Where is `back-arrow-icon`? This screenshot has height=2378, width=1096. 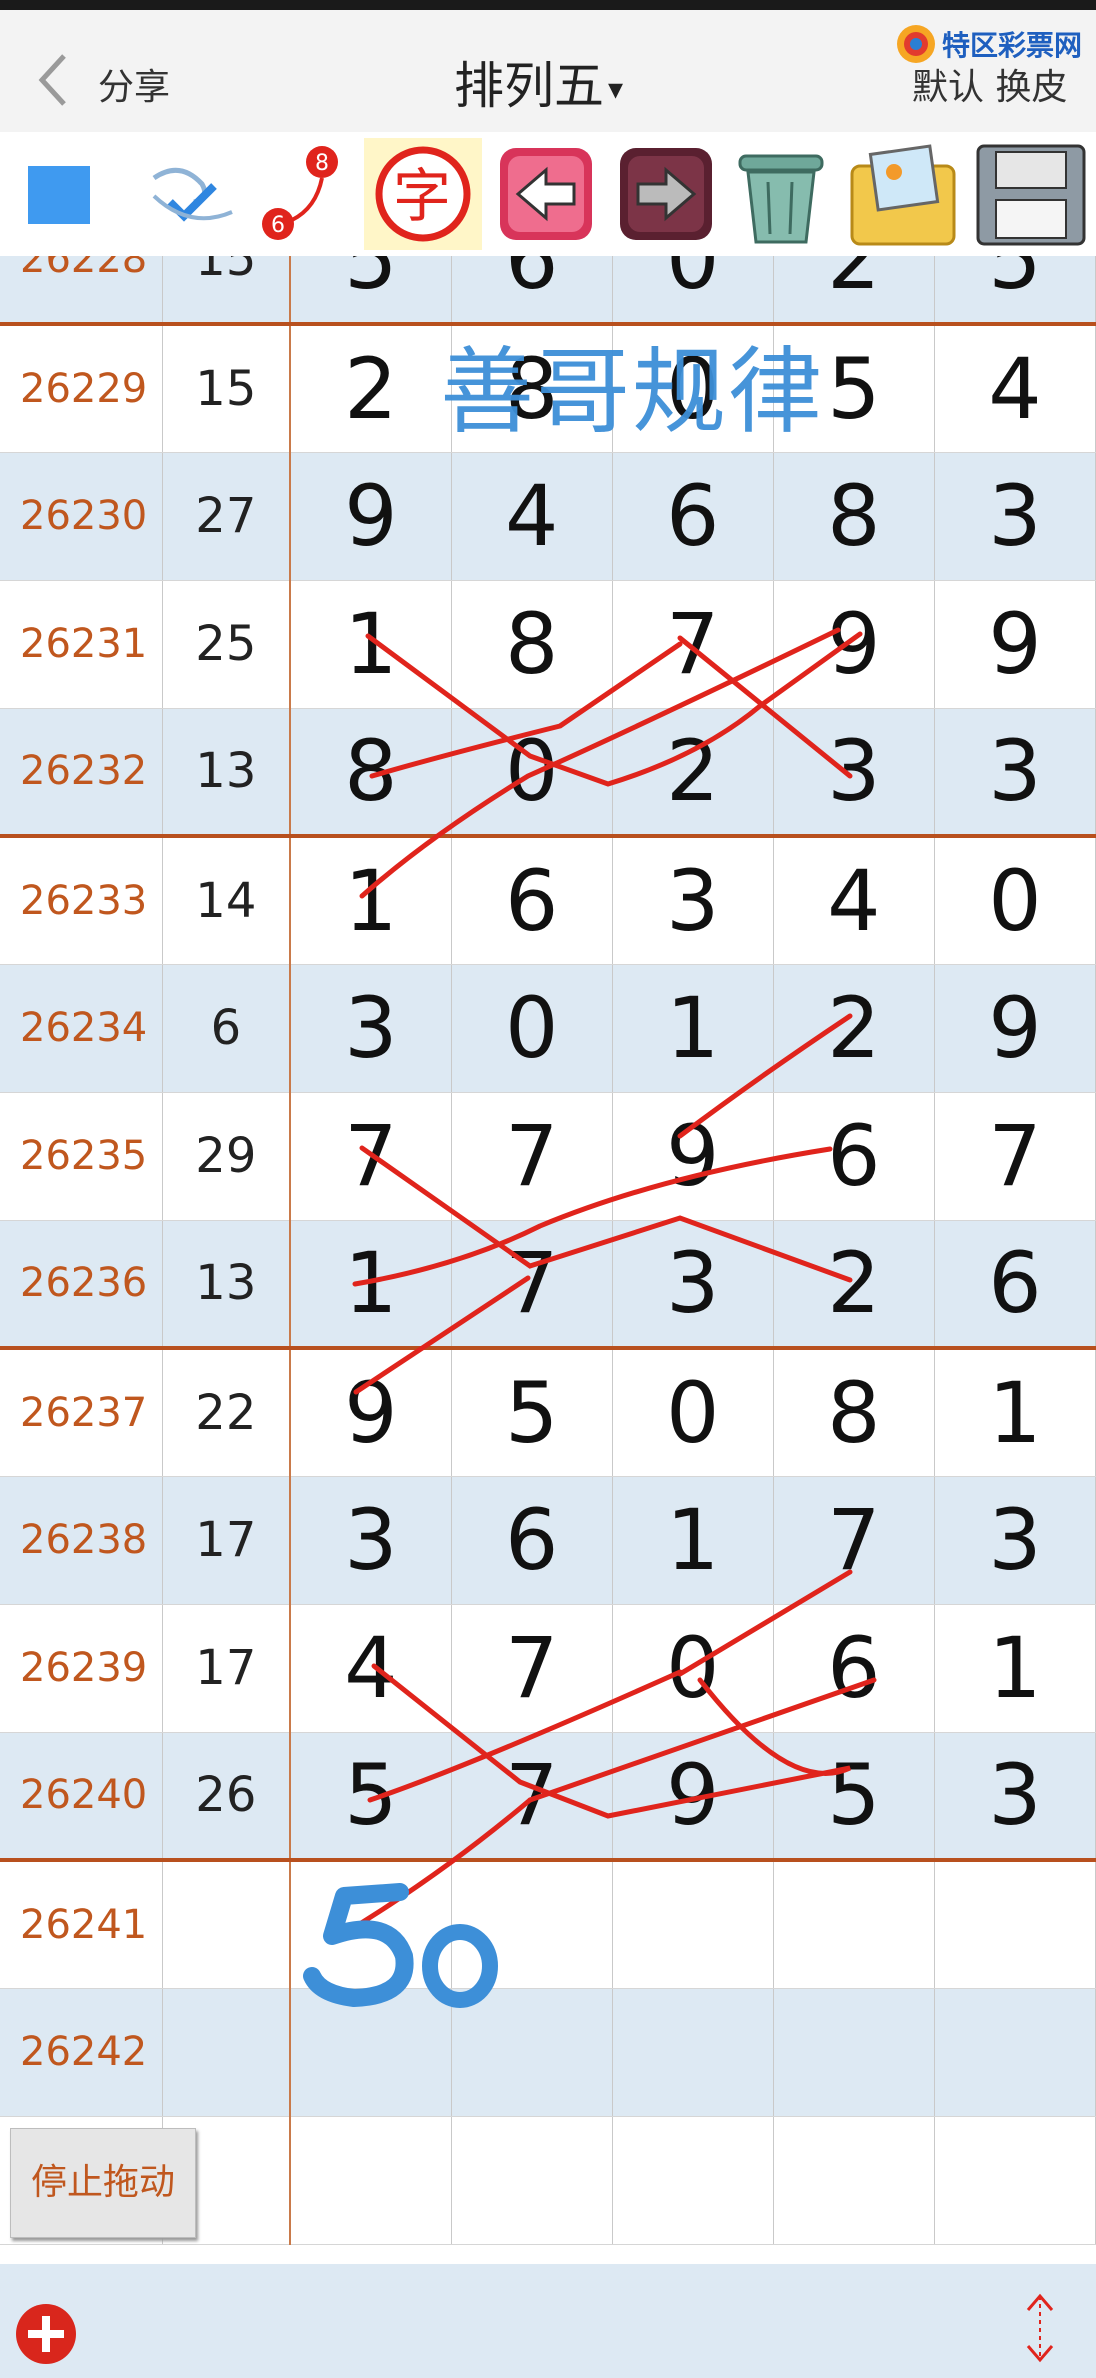
back-arrow-icon is located at coordinates (54, 80).